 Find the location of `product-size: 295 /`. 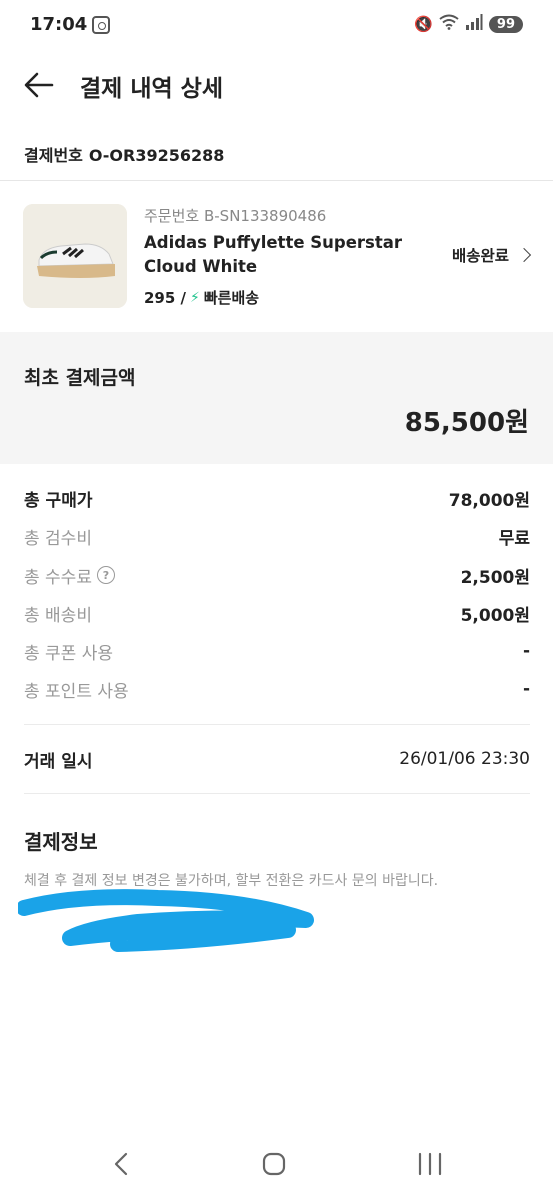

product-size: 295 / is located at coordinates (165, 297).